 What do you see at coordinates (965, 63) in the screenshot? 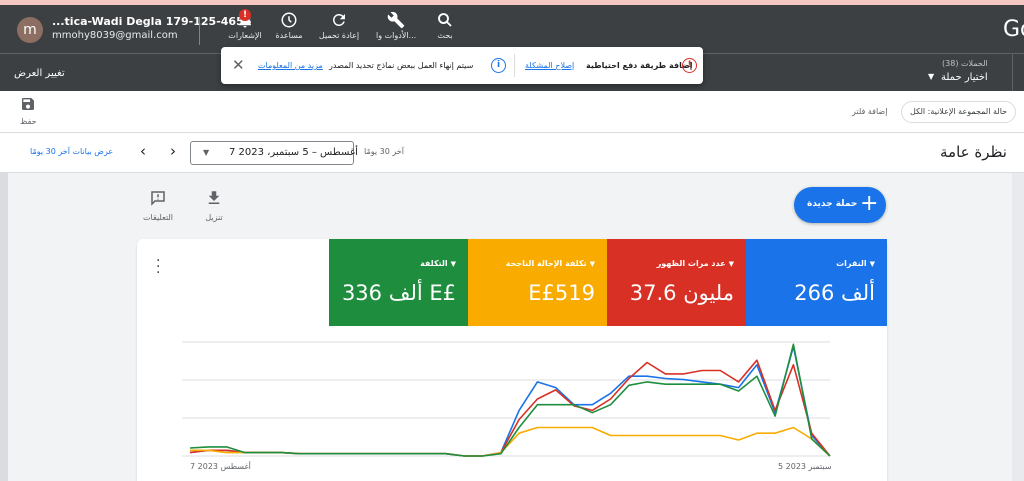
I see `campaigns-caption: الحملات (38)` at bounding box center [965, 63].